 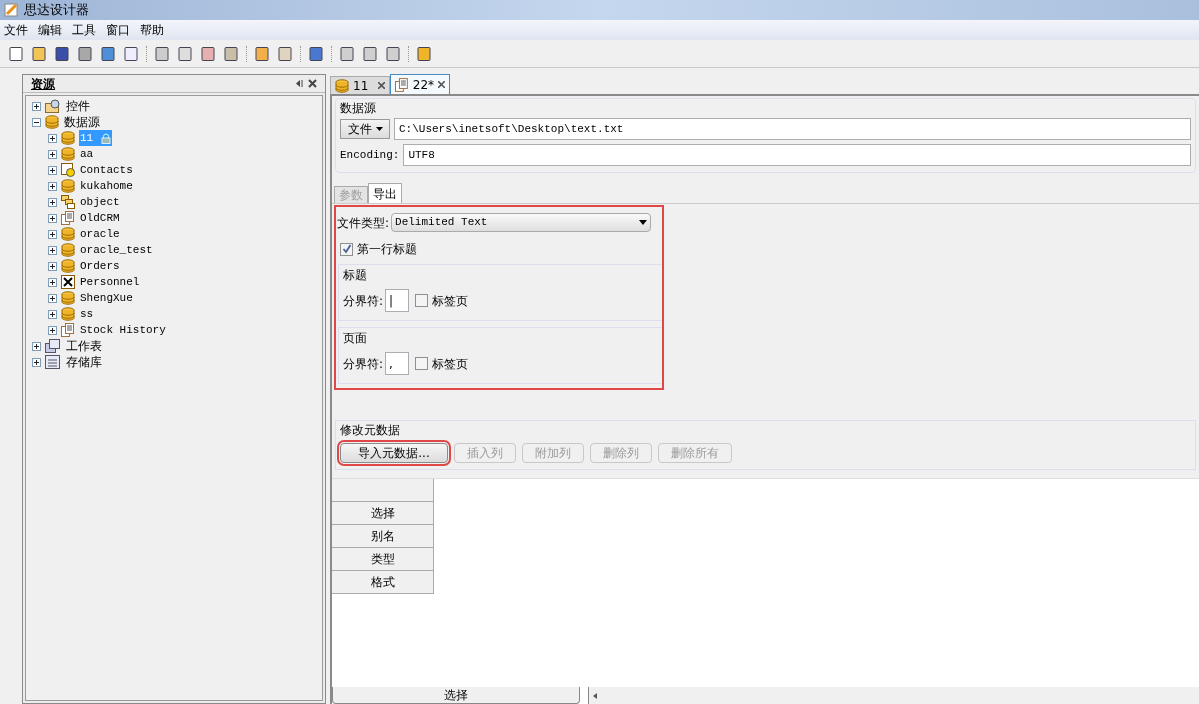 What do you see at coordinates (383, 536) in the screenshot?
I see `row-header: 别名` at bounding box center [383, 536].